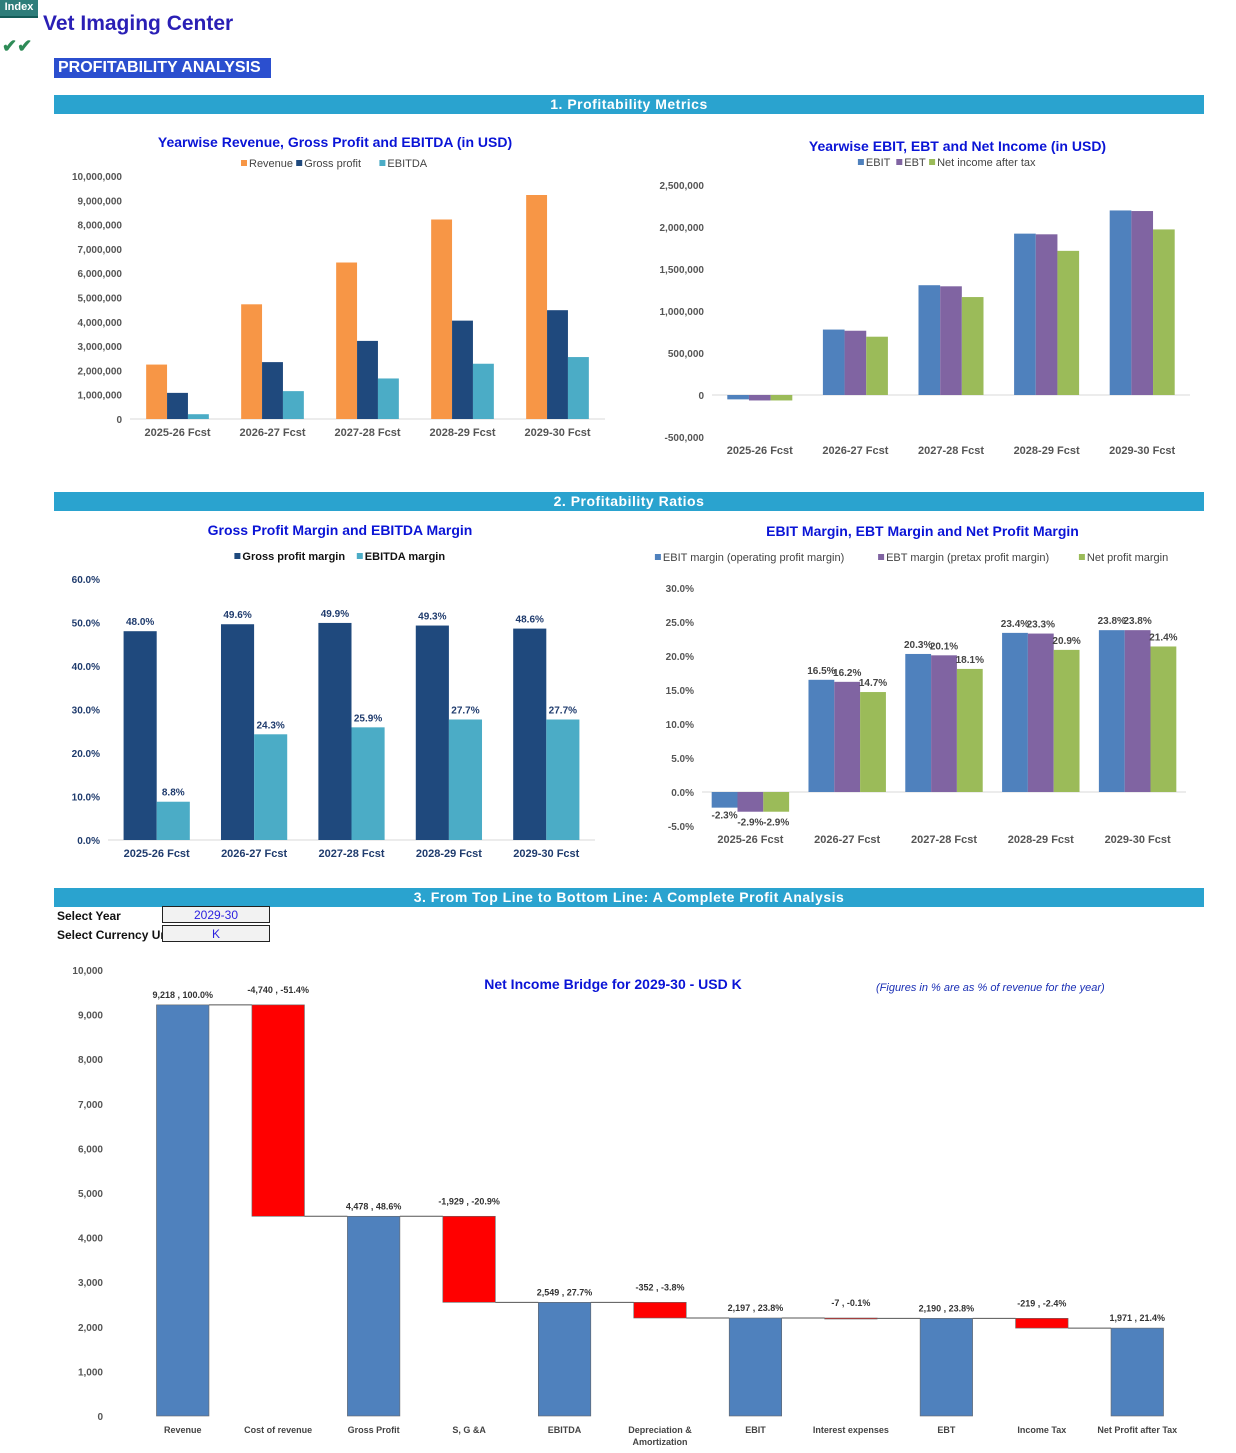  Describe the element at coordinates (565, 1430) in the screenshot. I see `x-tick-label: EBITDA` at that location.